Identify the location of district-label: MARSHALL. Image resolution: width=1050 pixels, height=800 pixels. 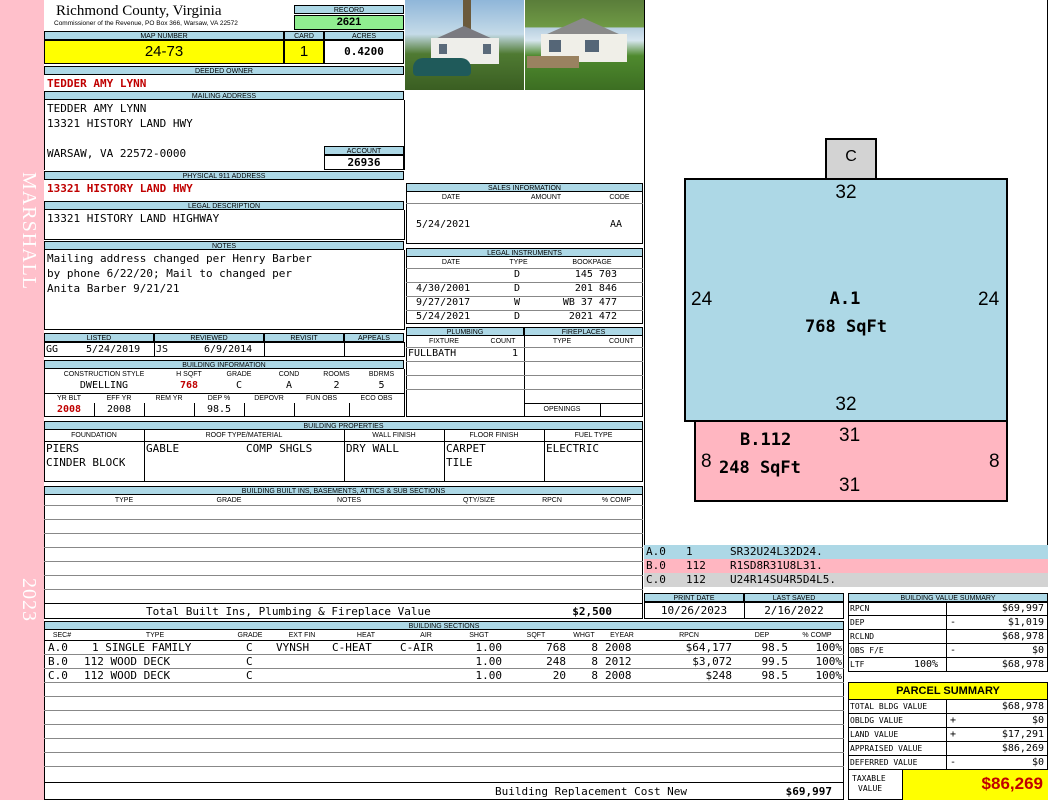
(29, 231).